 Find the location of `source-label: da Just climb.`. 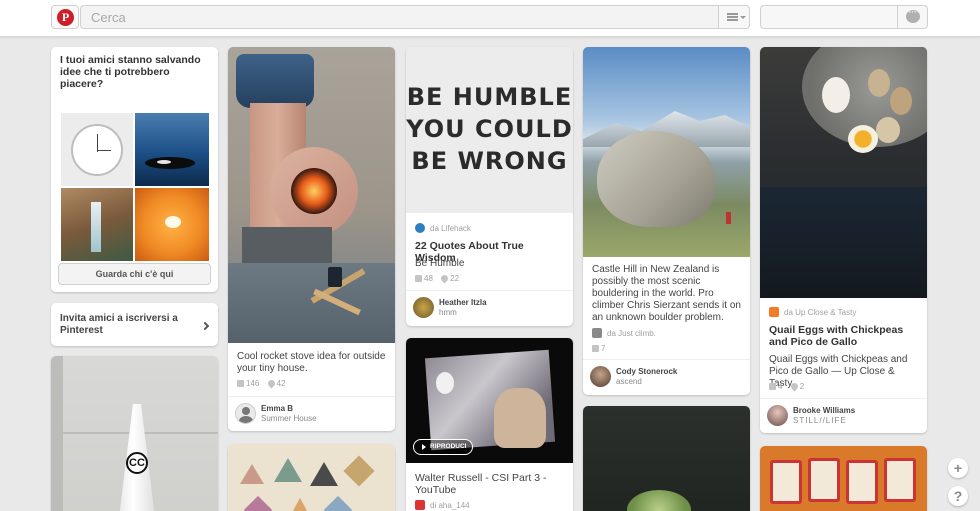

source-label: da Just climb. is located at coordinates (631, 333).